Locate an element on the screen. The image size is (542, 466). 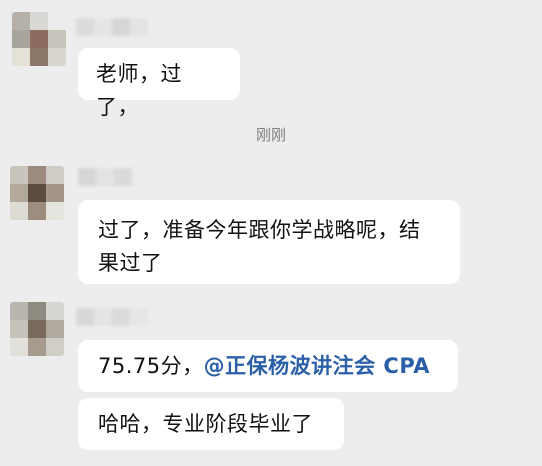
sender-2-name-blur is located at coordinates (105, 177).